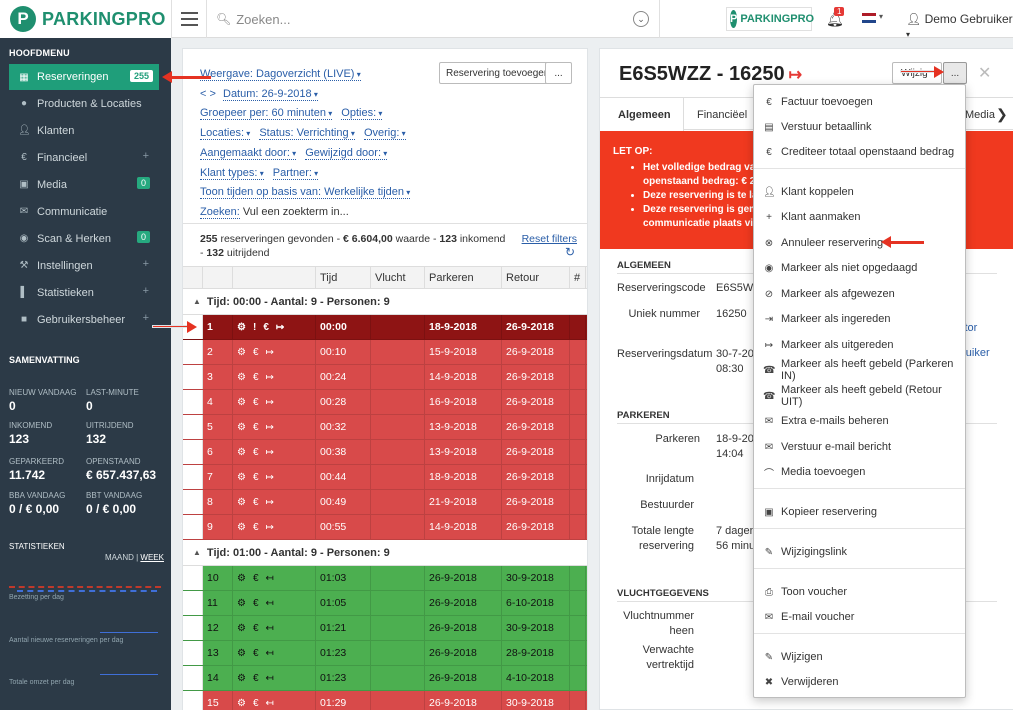 Image resolution: width=1013 pixels, height=710 pixels. I want to click on sidebar-item-klanten: 👤︎ Klanten, so click(85, 130).